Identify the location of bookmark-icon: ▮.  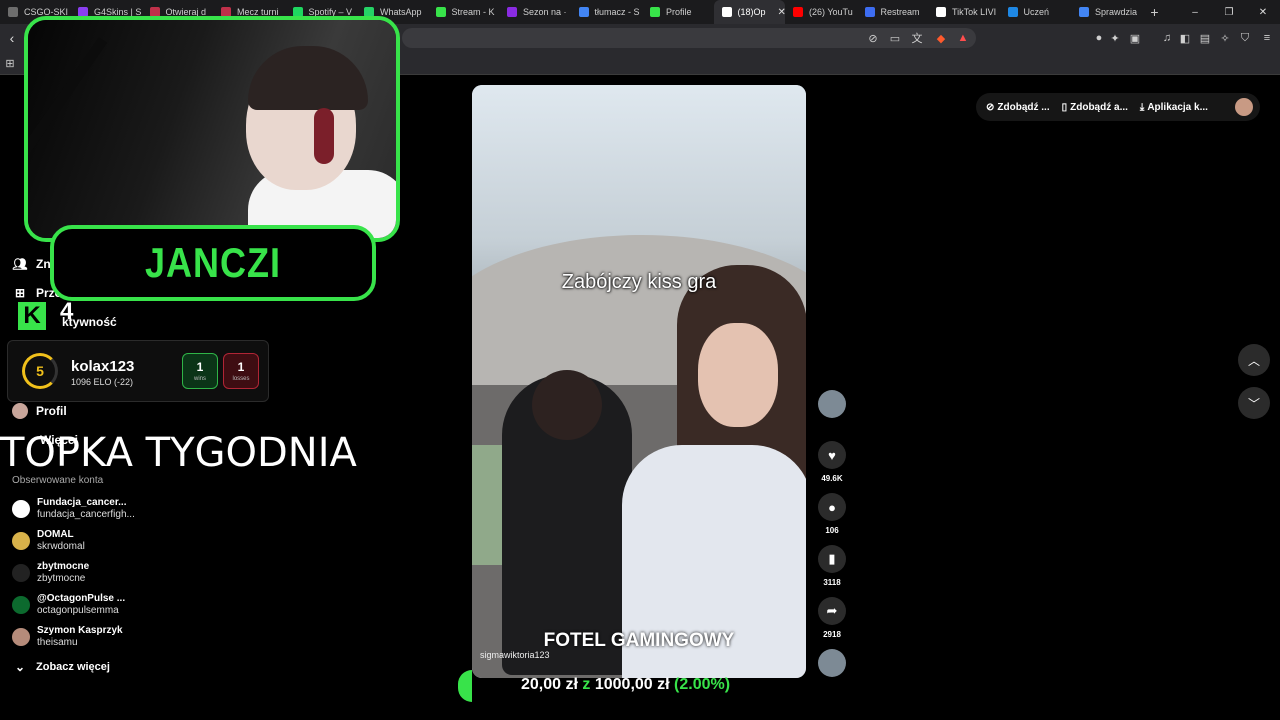
(832, 559).